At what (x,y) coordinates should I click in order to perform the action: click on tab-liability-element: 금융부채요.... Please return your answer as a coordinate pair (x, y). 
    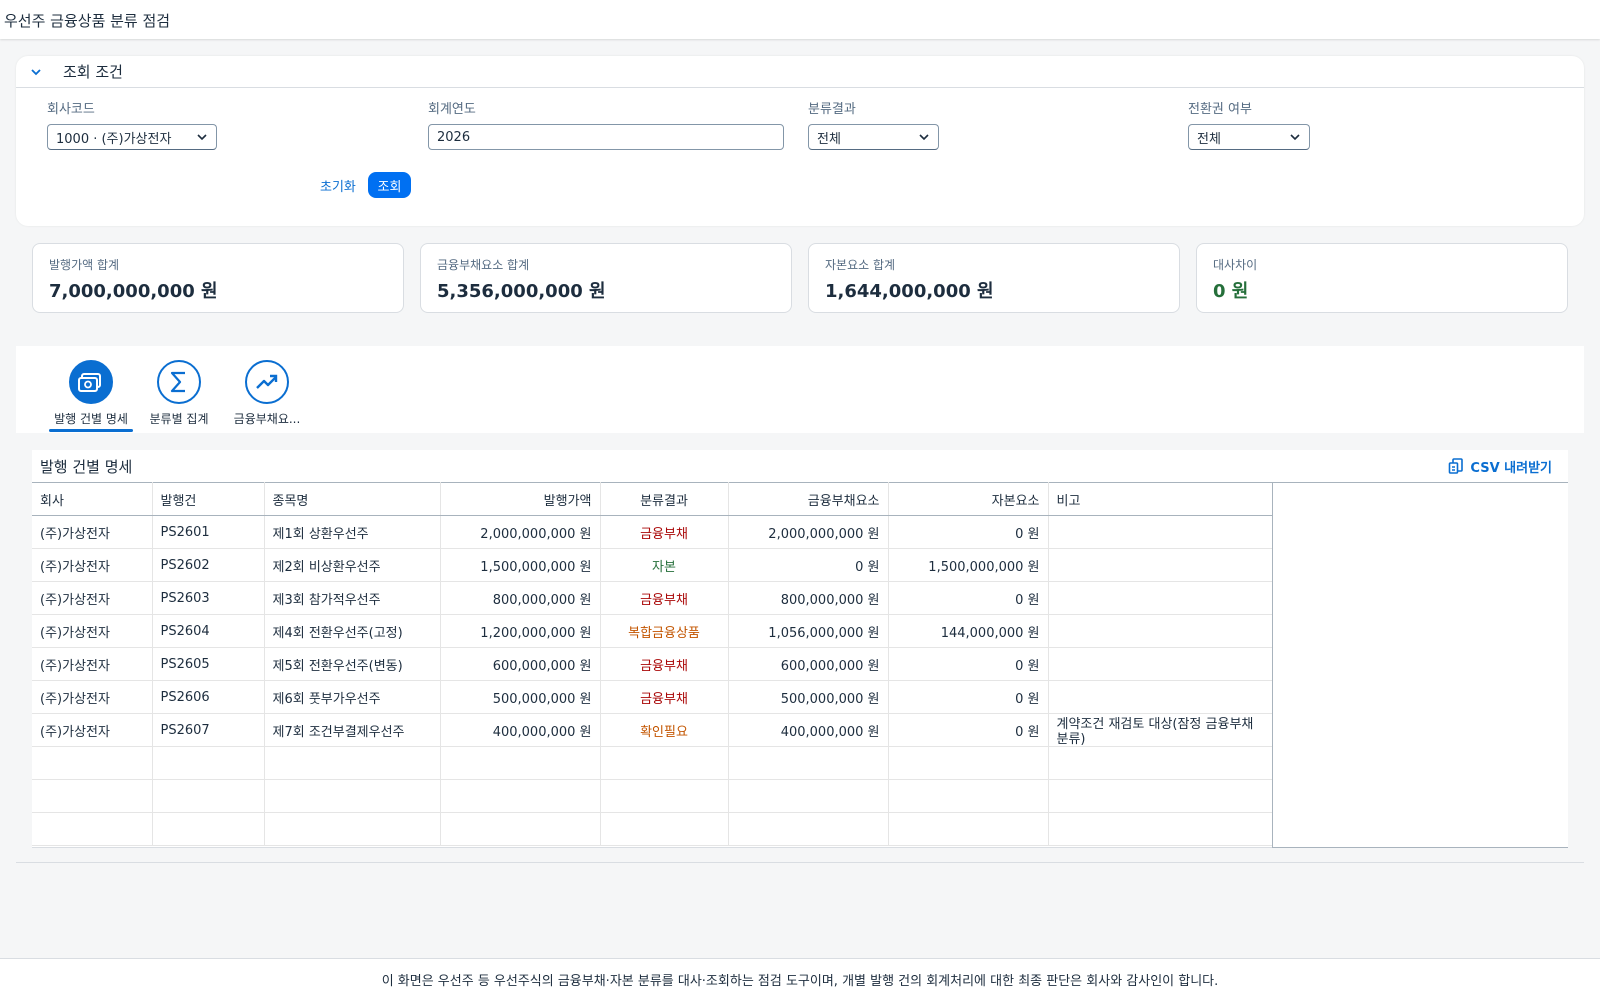
    Looking at the image, I should click on (267, 393).